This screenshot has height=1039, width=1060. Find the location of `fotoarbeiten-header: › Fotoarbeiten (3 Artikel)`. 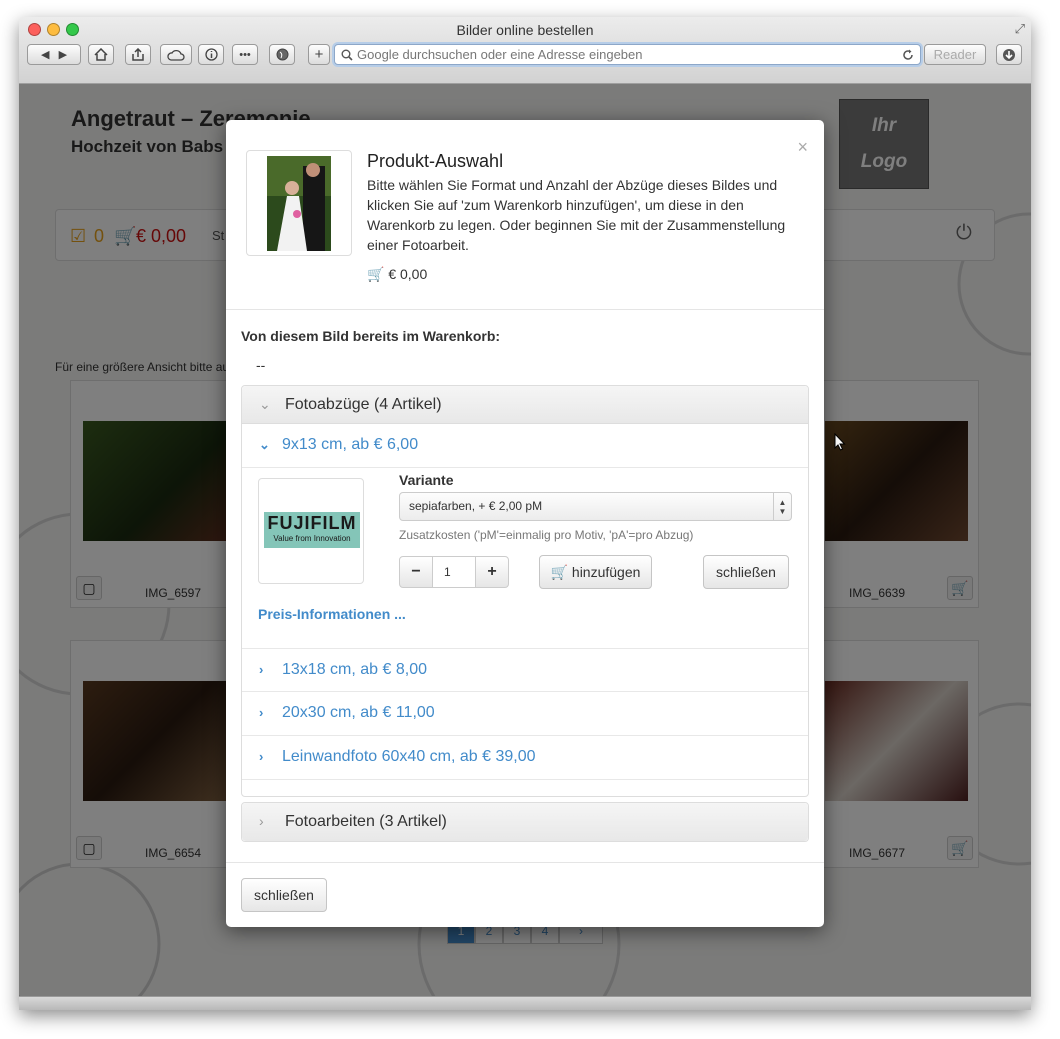

fotoarbeiten-header: › Fotoarbeiten (3 Artikel) is located at coordinates (525, 822).